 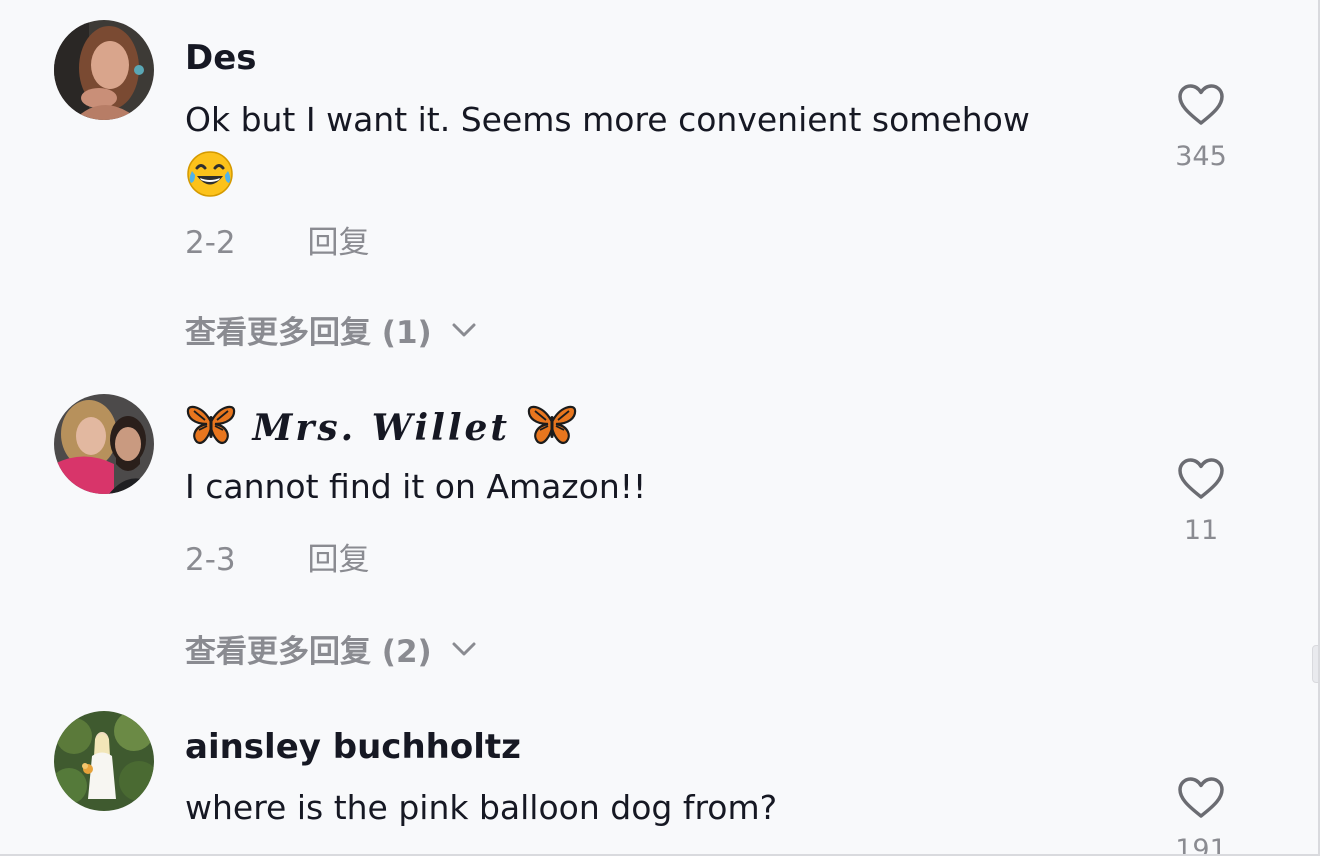 What do you see at coordinates (210, 560) in the screenshot?
I see `comment-date: 2-3` at bounding box center [210, 560].